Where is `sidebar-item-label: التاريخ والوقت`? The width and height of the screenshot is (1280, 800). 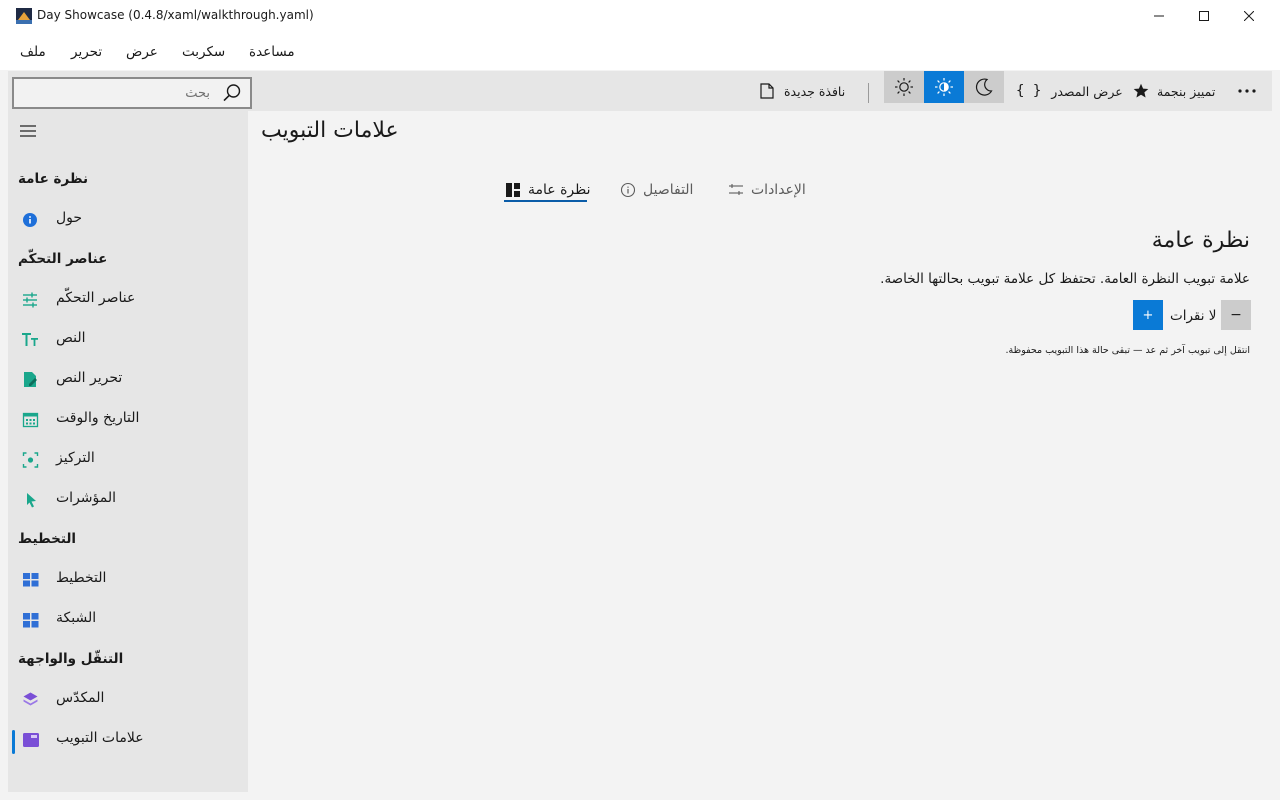 sidebar-item-label: التاريخ والوقت is located at coordinates (98, 418).